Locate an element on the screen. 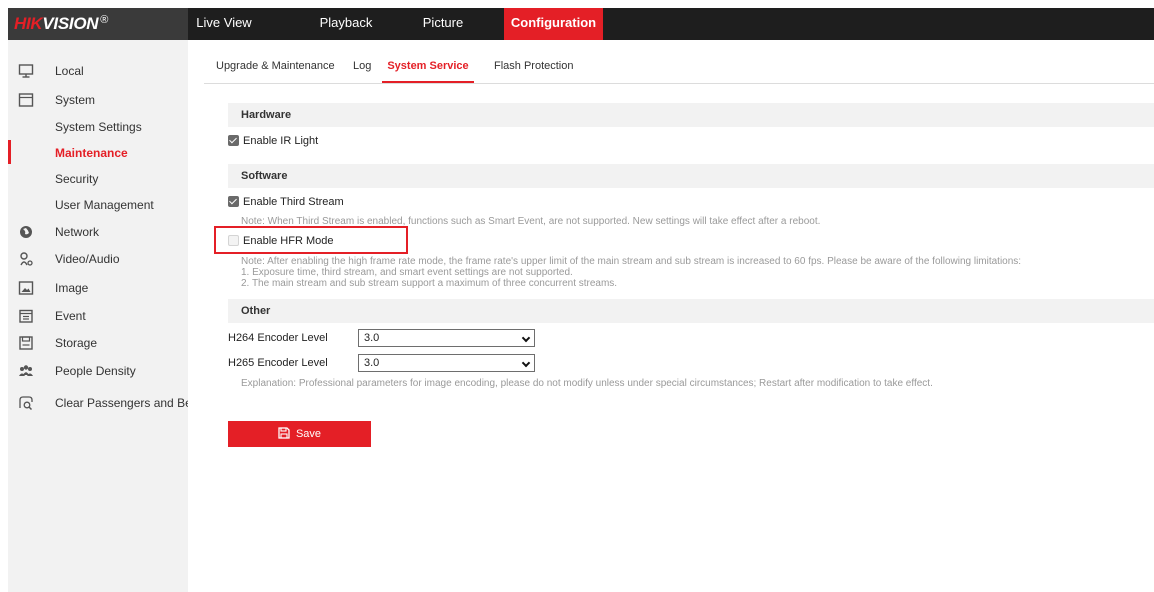 The width and height of the screenshot is (1154, 592). sidebar-item-video-audio: Video/Audio is located at coordinates (98, 259).